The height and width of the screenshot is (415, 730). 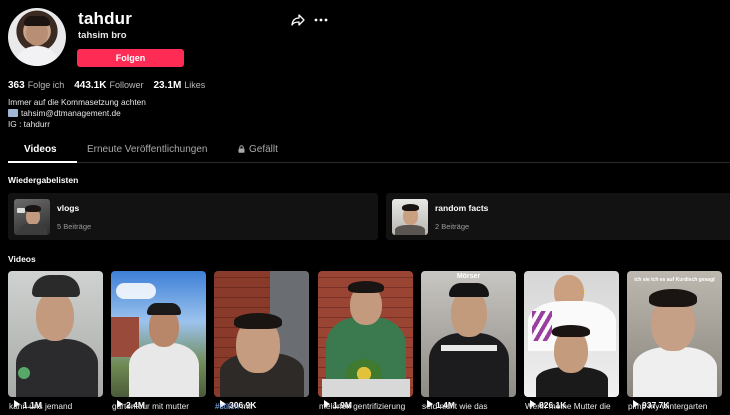 What do you see at coordinates (74, 226) in the screenshot?
I see `playlist-count: 5 Beiträge` at bounding box center [74, 226].